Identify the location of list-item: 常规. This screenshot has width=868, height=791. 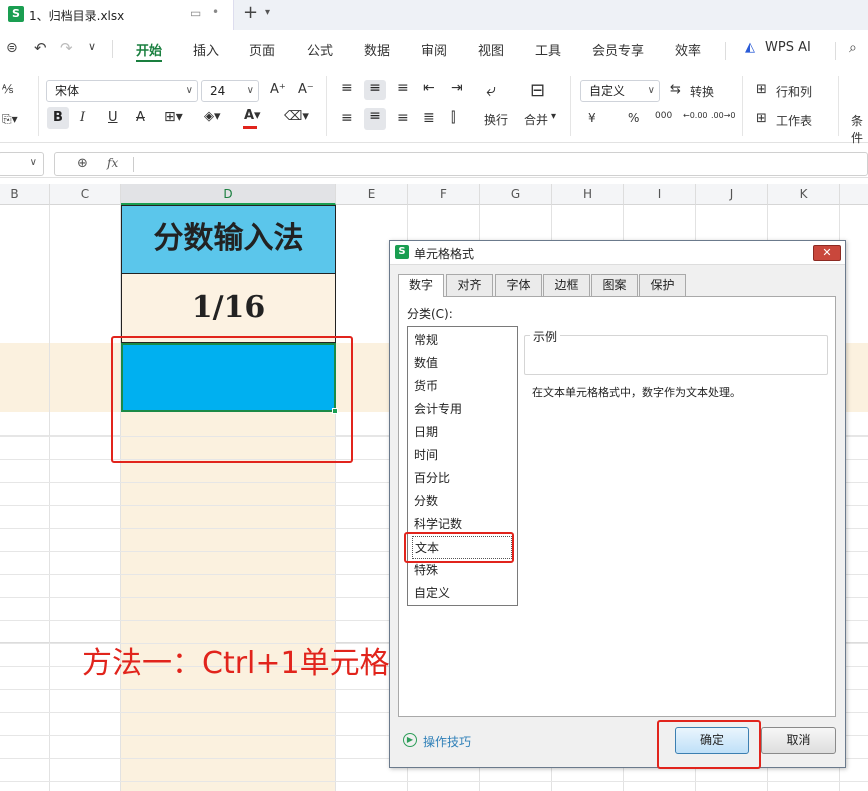
(425, 340).